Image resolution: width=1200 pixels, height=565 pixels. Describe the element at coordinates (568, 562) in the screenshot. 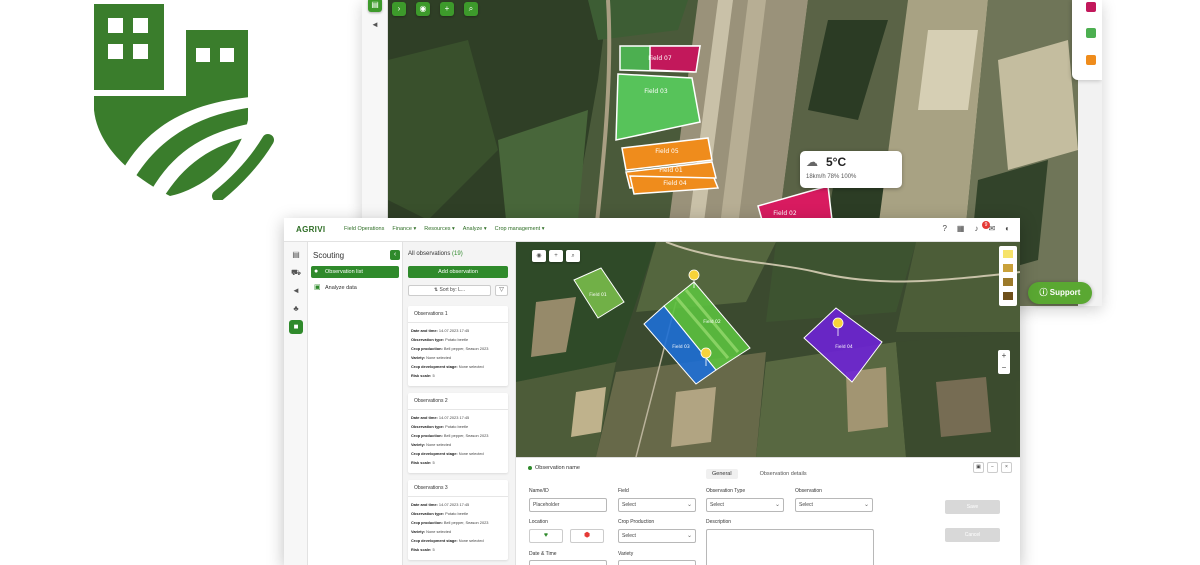

I see `date-time-input` at that location.